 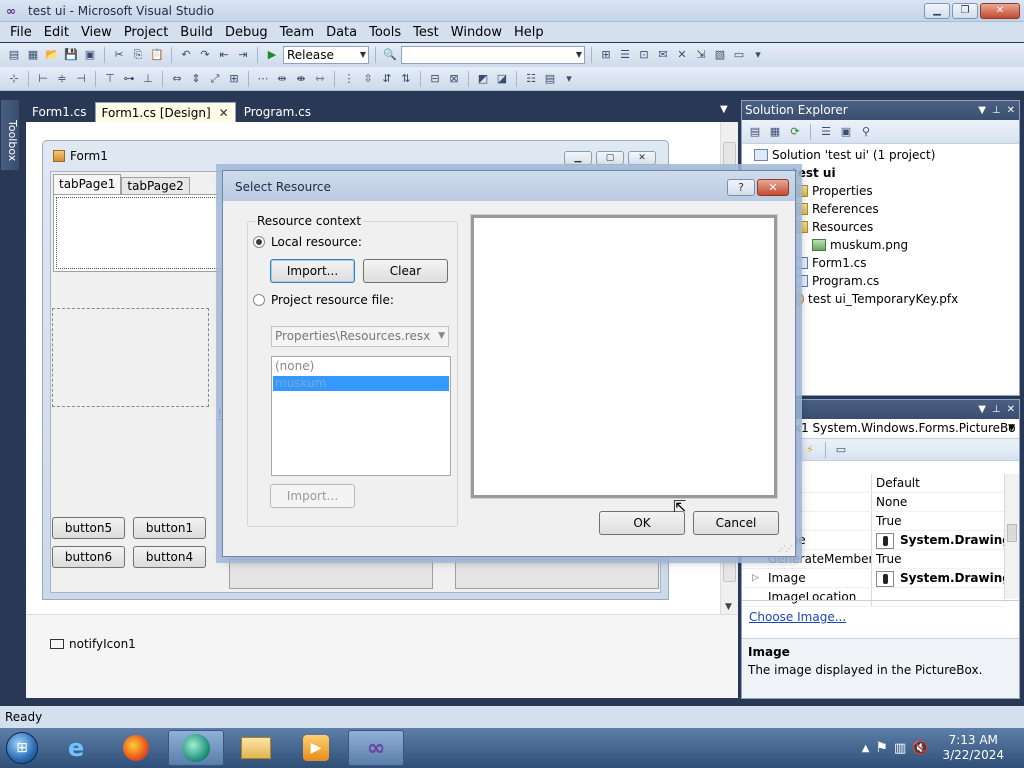 What do you see at coordinates (814, 173) in the screenshot?
I see `tree-project: test ui` at bounding box center [814, 173].